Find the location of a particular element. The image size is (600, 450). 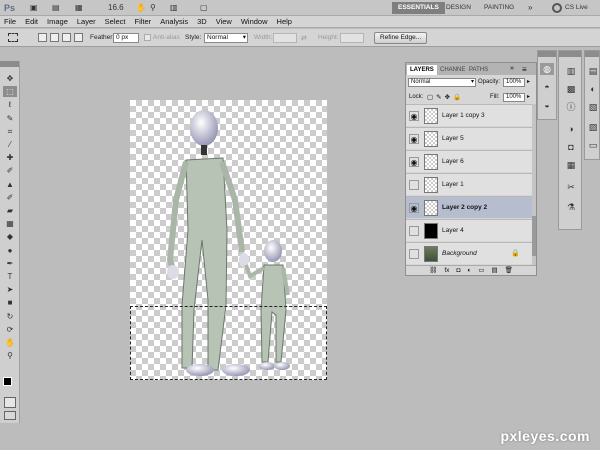

healing-icon: ✚ is located at coordinates (10, 157).